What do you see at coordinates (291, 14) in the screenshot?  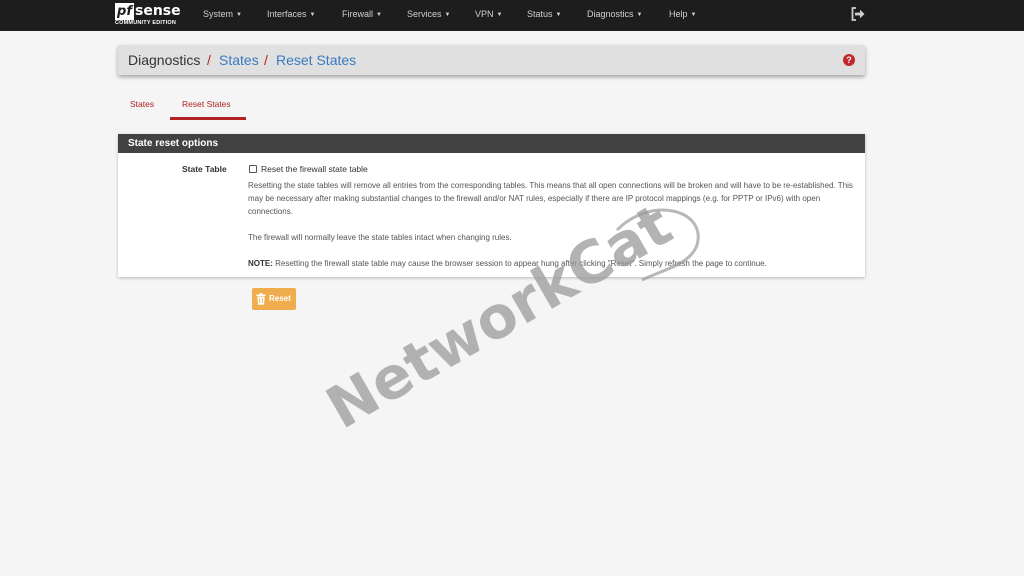 I see `menu-interfaces: Interfaces ▼` at bounding box center [291, 14].